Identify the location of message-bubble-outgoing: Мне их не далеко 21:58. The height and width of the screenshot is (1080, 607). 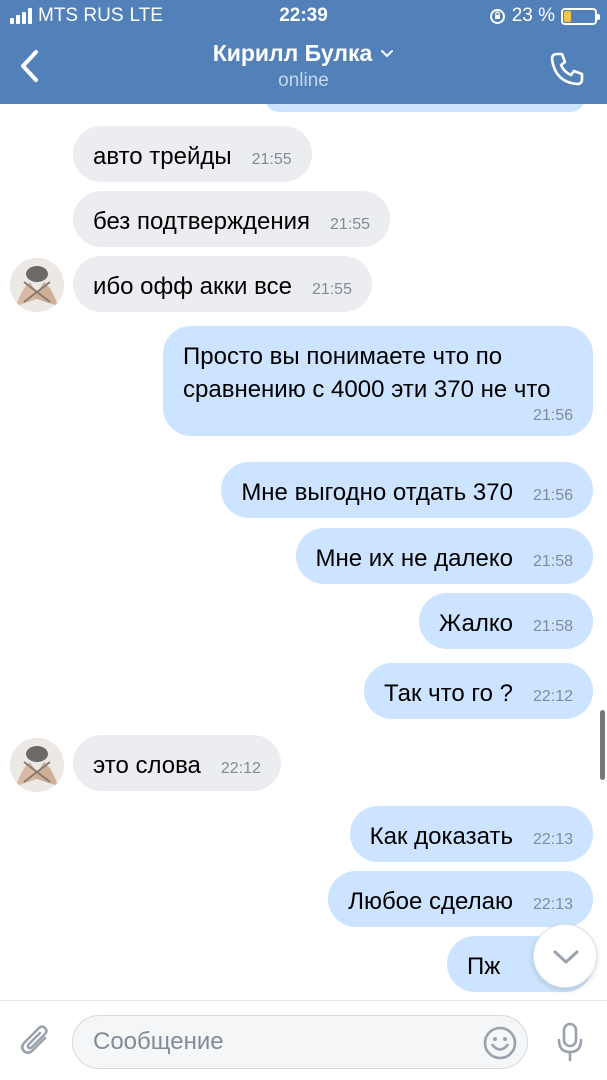
(444, 556).